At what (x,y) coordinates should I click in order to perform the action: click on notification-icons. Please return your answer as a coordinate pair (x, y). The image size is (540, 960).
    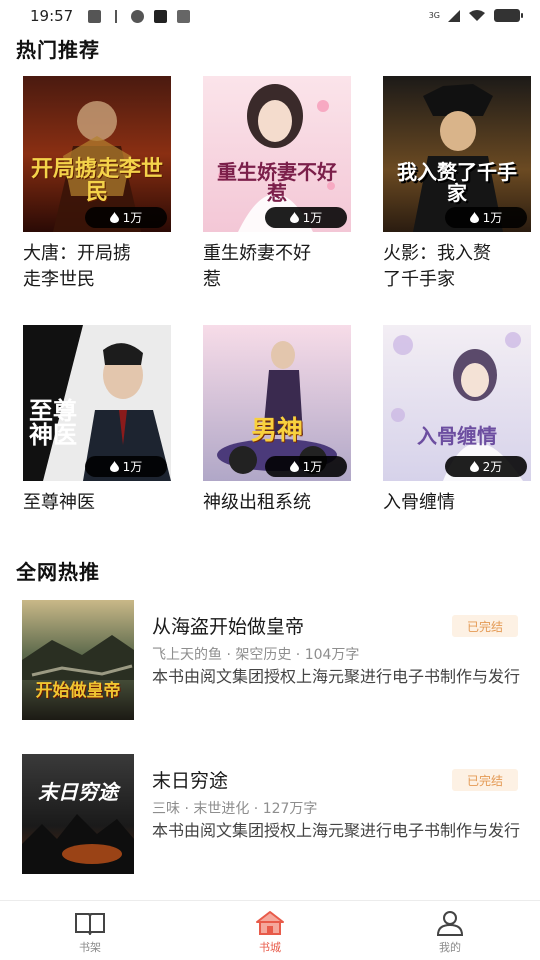
    Looking at the image, I should click on (139, 16).